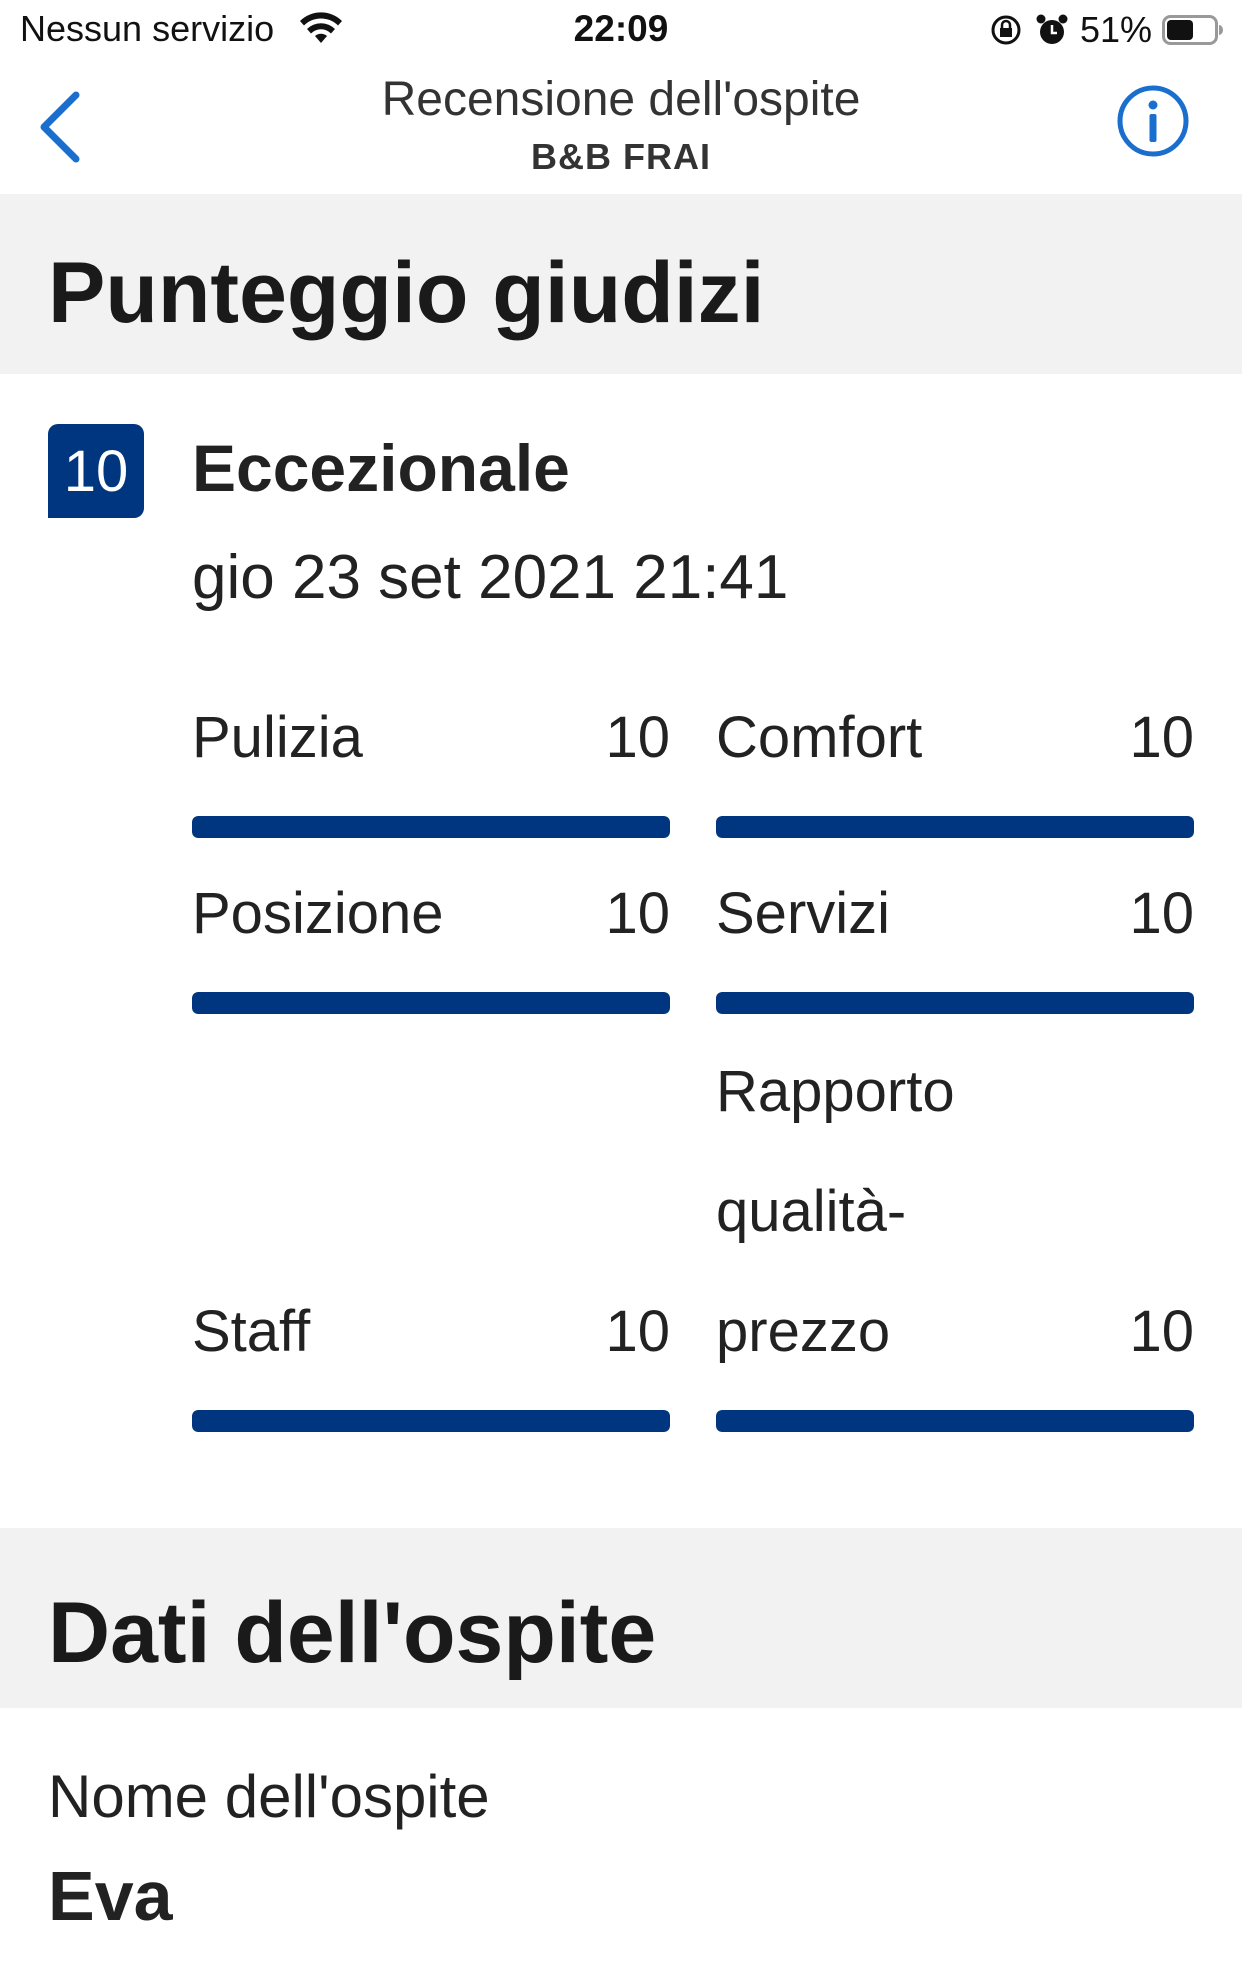  What do you see at coordinates (352, 1633) in the screenshot?
I see `section-title: Dati dell'ospite` at bounding box center [352, 1633].